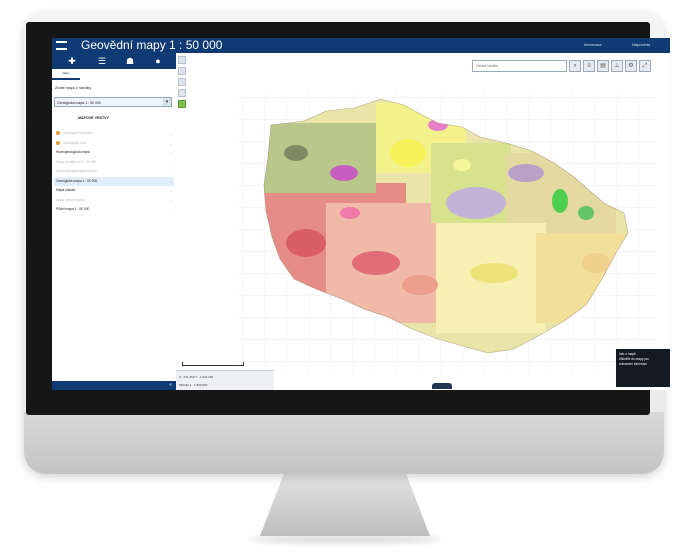 This screenshot has width=686, height=554. What do you see at coordinates (75, 142) in the screenshot?
I see `layer-label: Geologické linie` at bounding box center [75, 142].